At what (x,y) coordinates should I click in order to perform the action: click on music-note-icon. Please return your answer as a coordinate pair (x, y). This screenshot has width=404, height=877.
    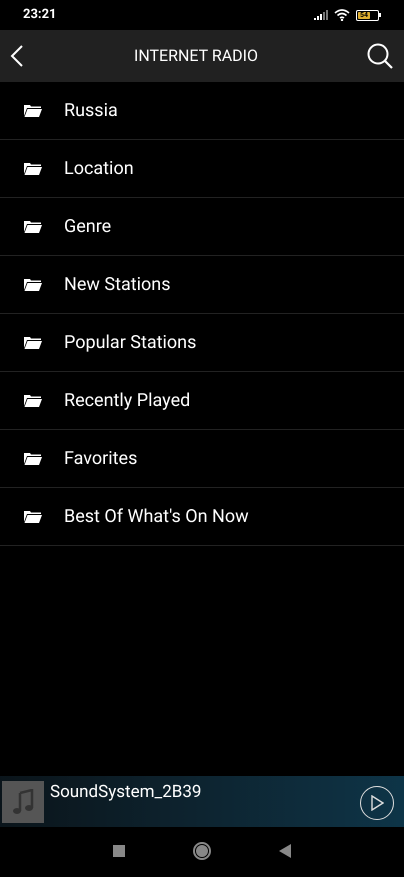
    Looking at the image, I should click on (23, 802).